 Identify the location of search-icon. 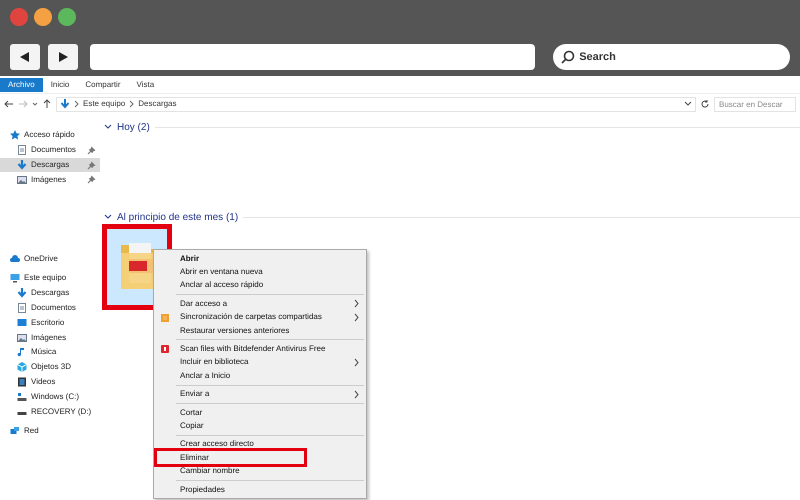
(568, 57).